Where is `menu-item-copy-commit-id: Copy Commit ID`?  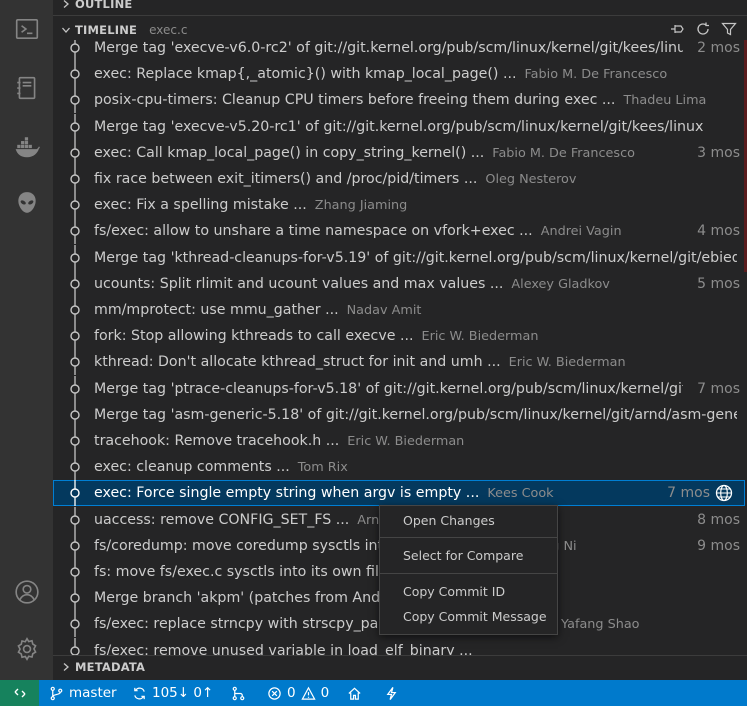
menu-item-copy-commit-id: Copy Commit ID is located at coordinates (454, 591).